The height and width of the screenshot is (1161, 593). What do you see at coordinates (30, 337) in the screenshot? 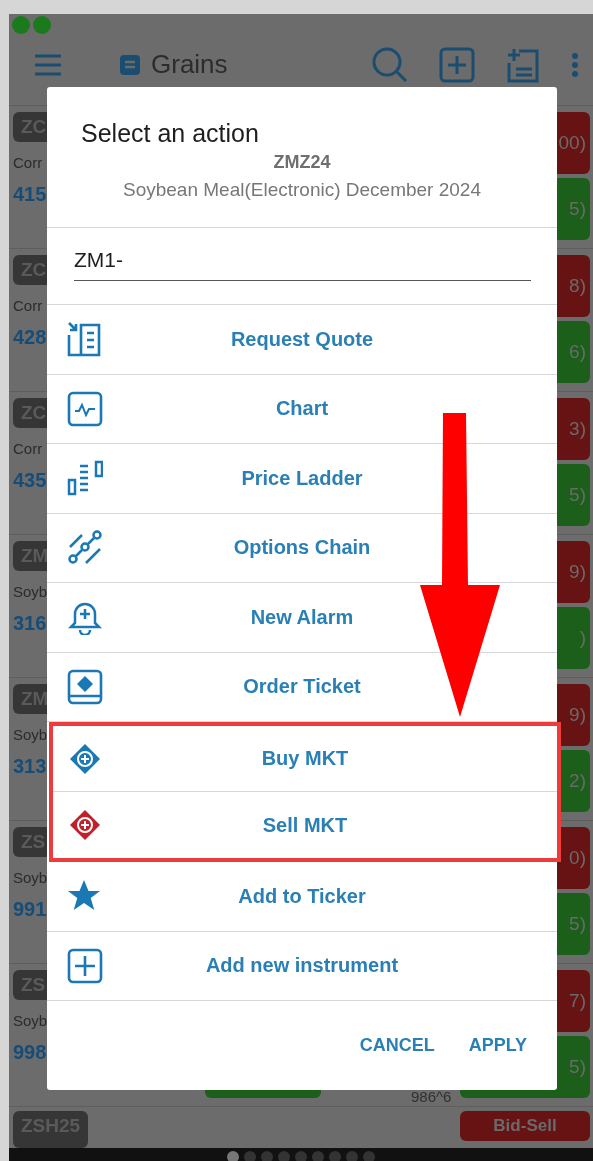
I see `price-text: 428` at bounding box center [30, 337].